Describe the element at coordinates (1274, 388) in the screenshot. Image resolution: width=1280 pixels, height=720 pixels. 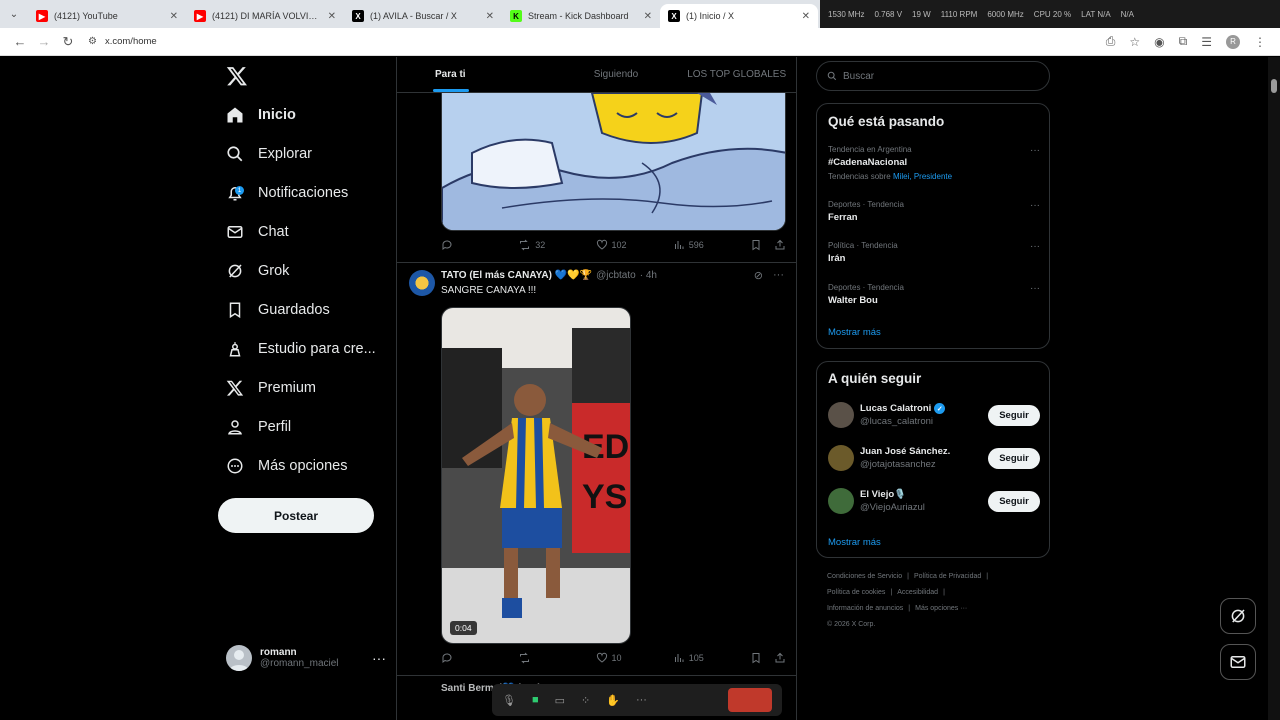
I see `page-scrollbar` at that location.